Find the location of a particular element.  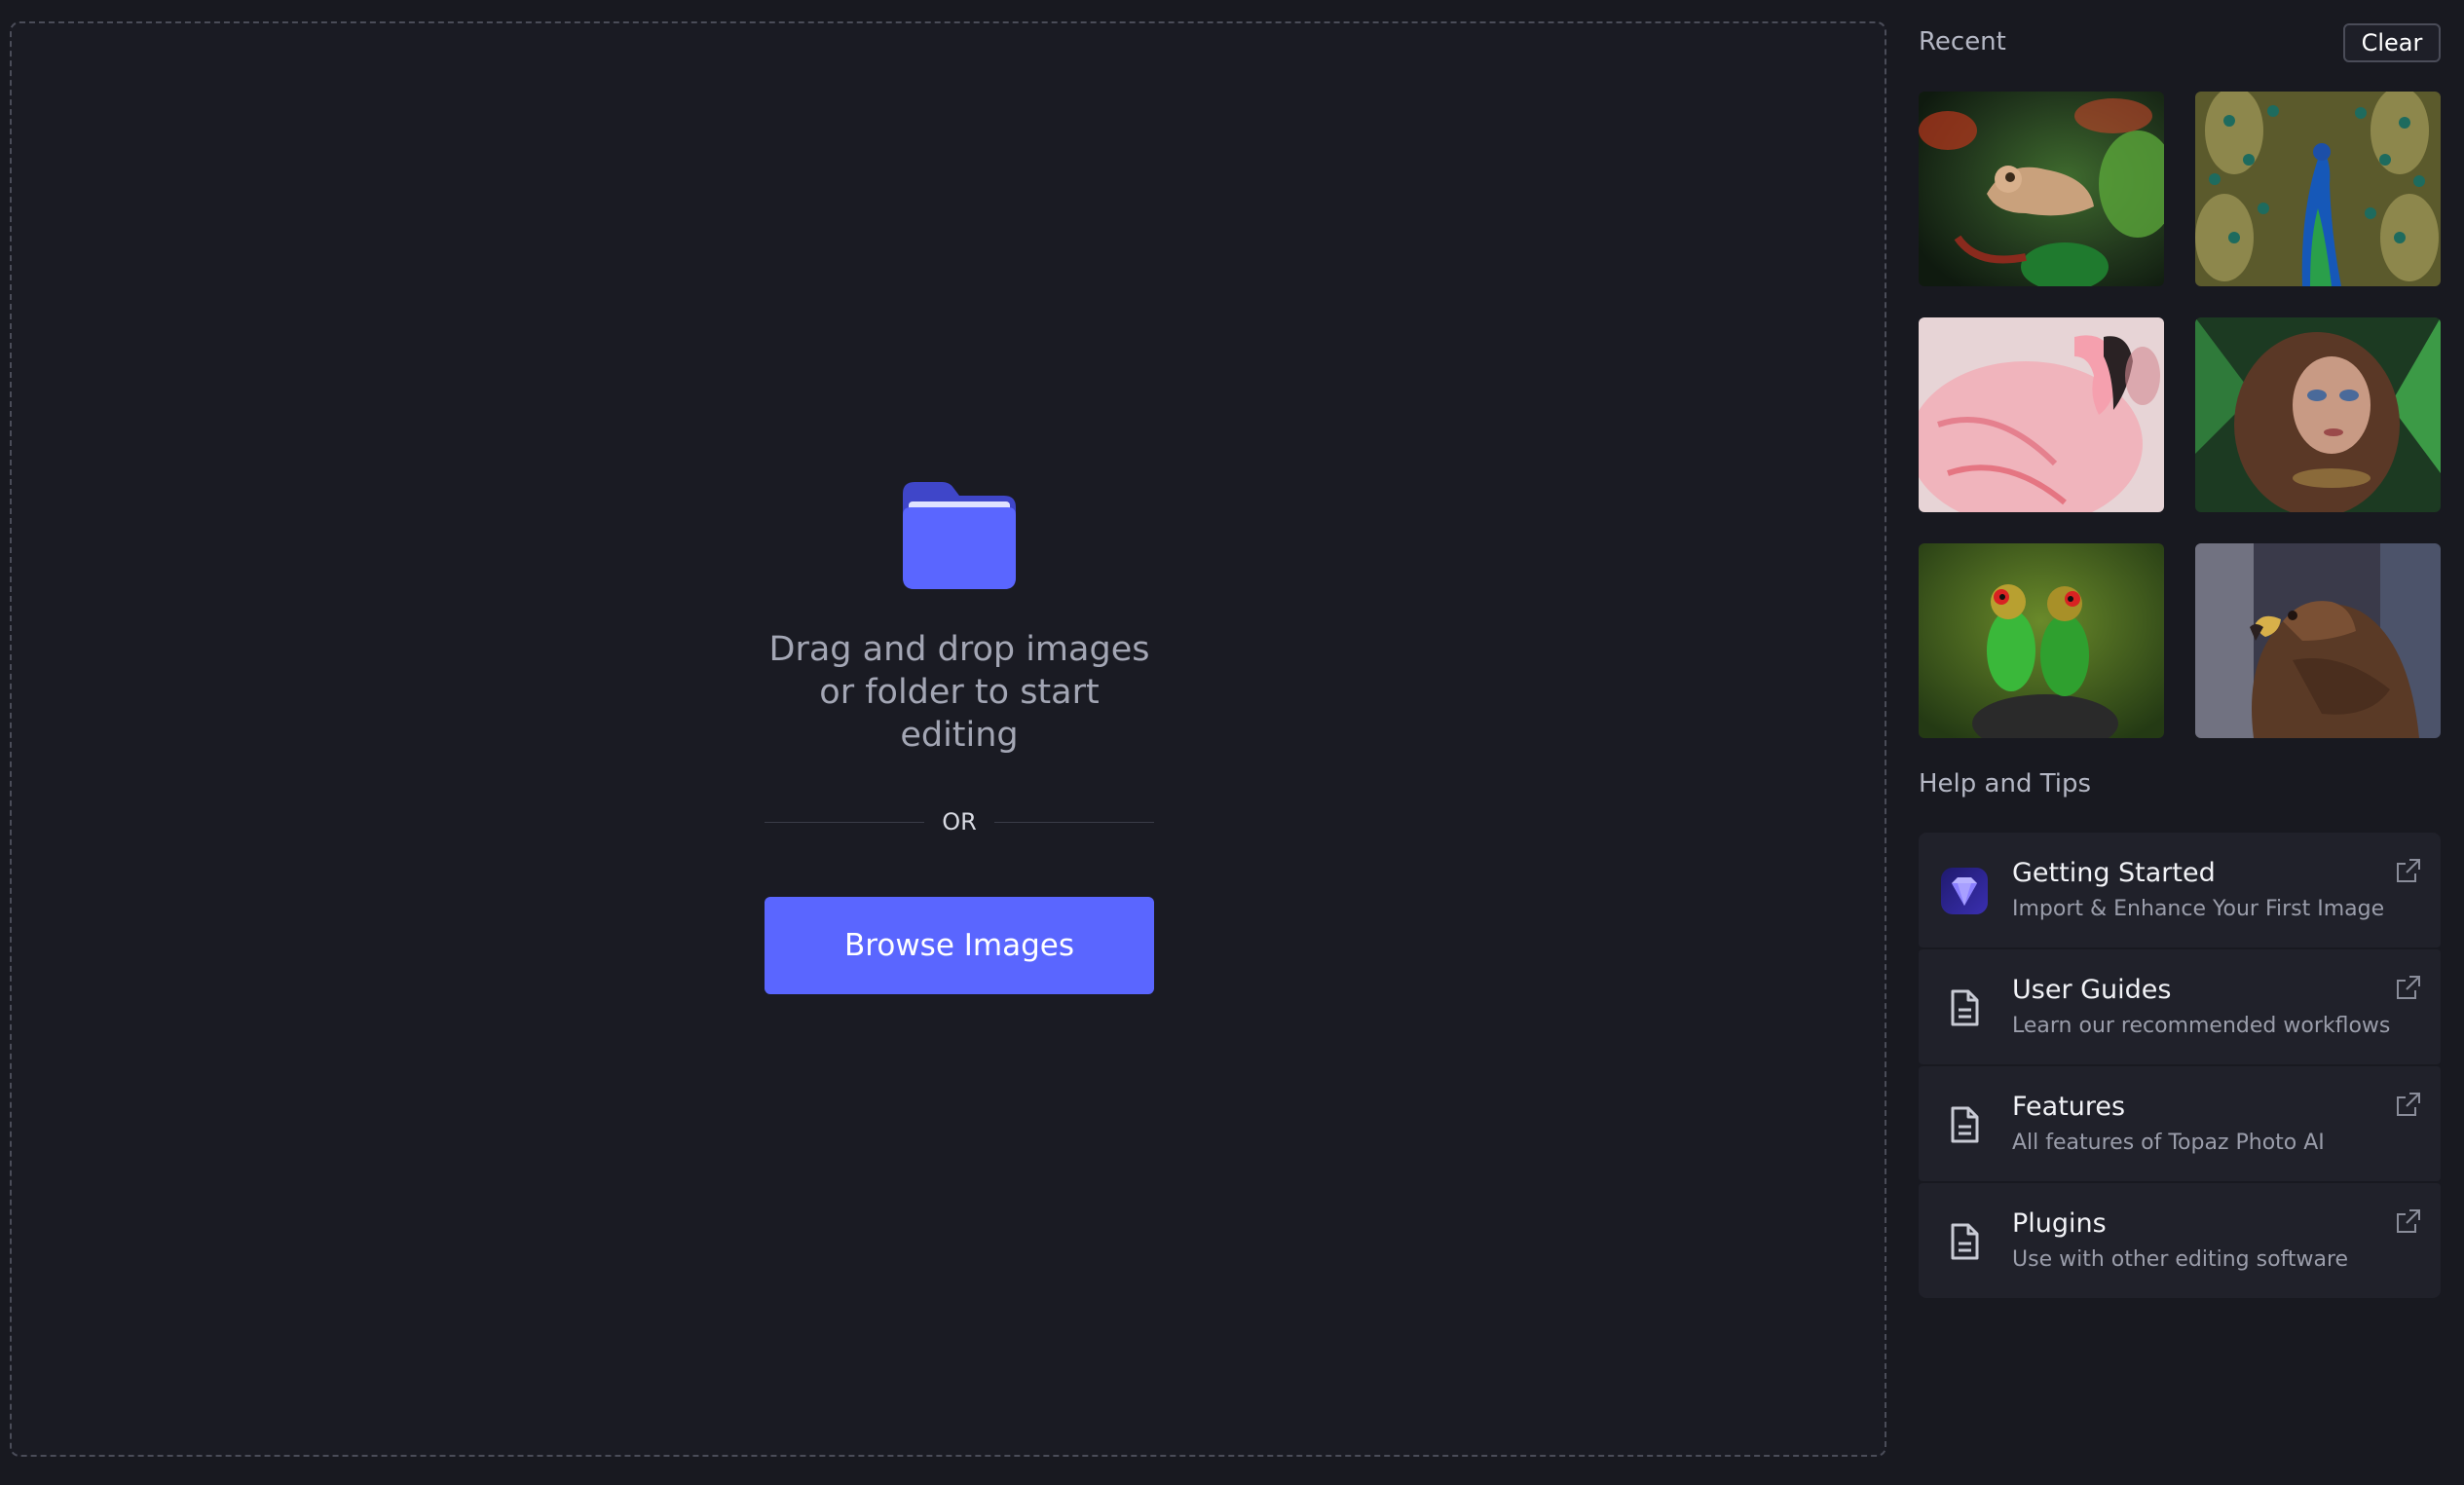

divider-line-right is located at coordinates (1074, 822).